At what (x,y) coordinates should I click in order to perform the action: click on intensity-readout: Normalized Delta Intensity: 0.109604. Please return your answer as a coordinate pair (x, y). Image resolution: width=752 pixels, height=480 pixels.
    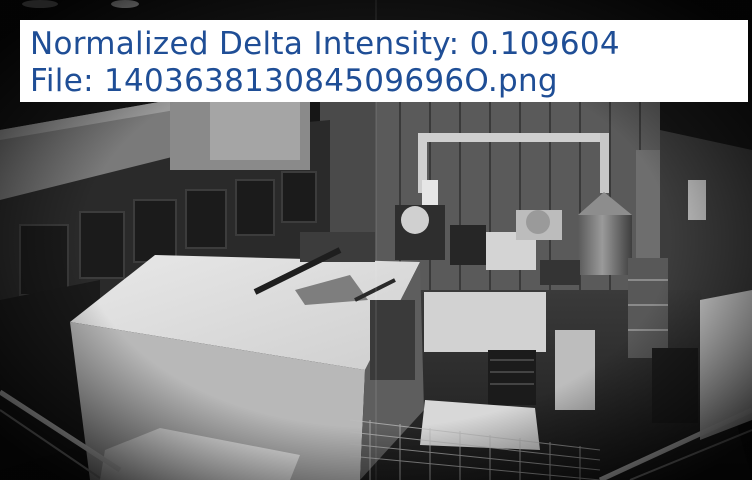
    Looking at the image, I should click on (325, 44).